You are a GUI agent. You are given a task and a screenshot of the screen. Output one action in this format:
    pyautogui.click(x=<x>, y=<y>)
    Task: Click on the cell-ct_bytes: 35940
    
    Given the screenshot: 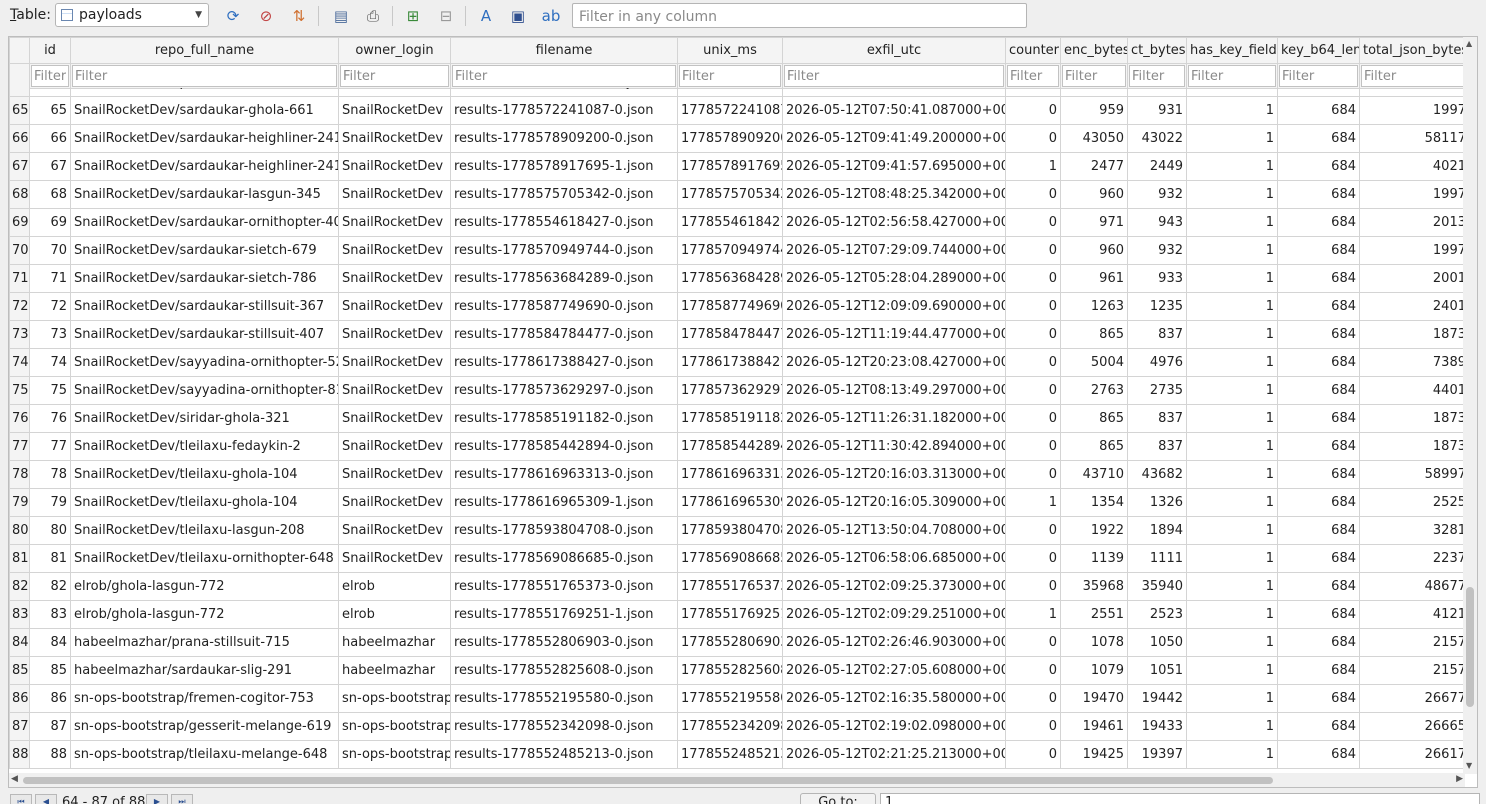 What is the action you would take?
    pyautogui.click(x=1157, y=586)
    